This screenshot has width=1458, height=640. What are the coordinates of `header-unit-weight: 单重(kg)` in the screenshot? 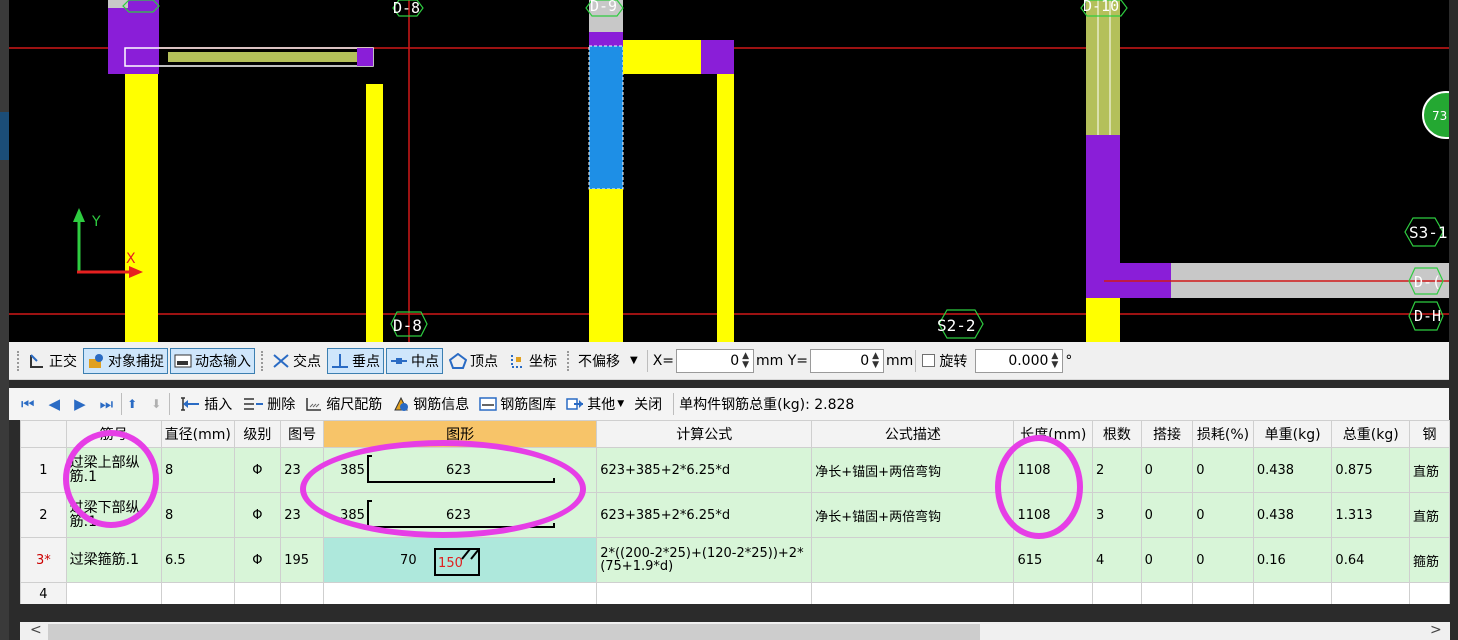 It's located at (1292, 434).